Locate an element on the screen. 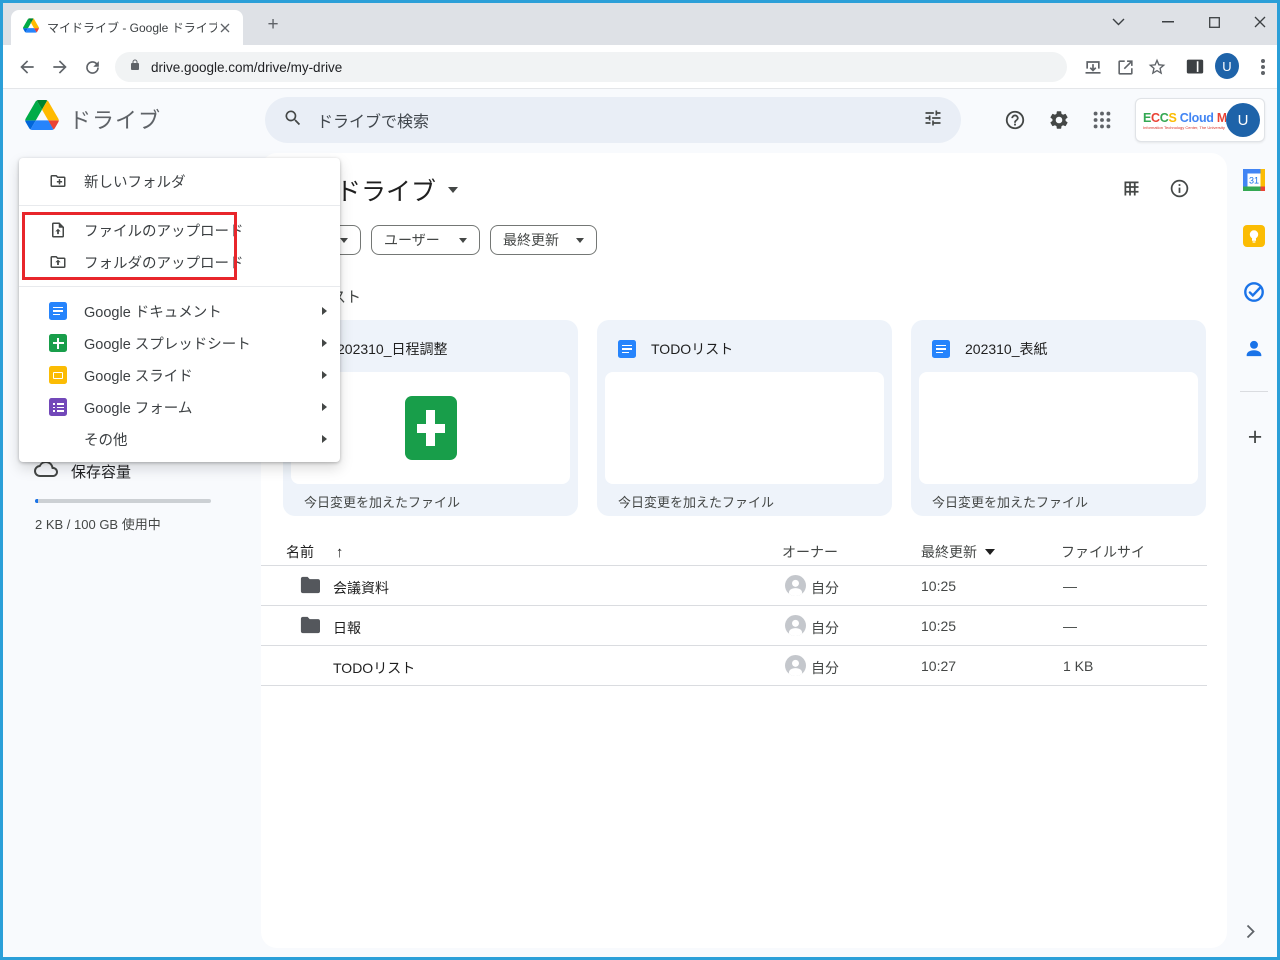 This screenshot has width=1280, height=960. apps-grid-icon is located at coordinates (1102, 120).